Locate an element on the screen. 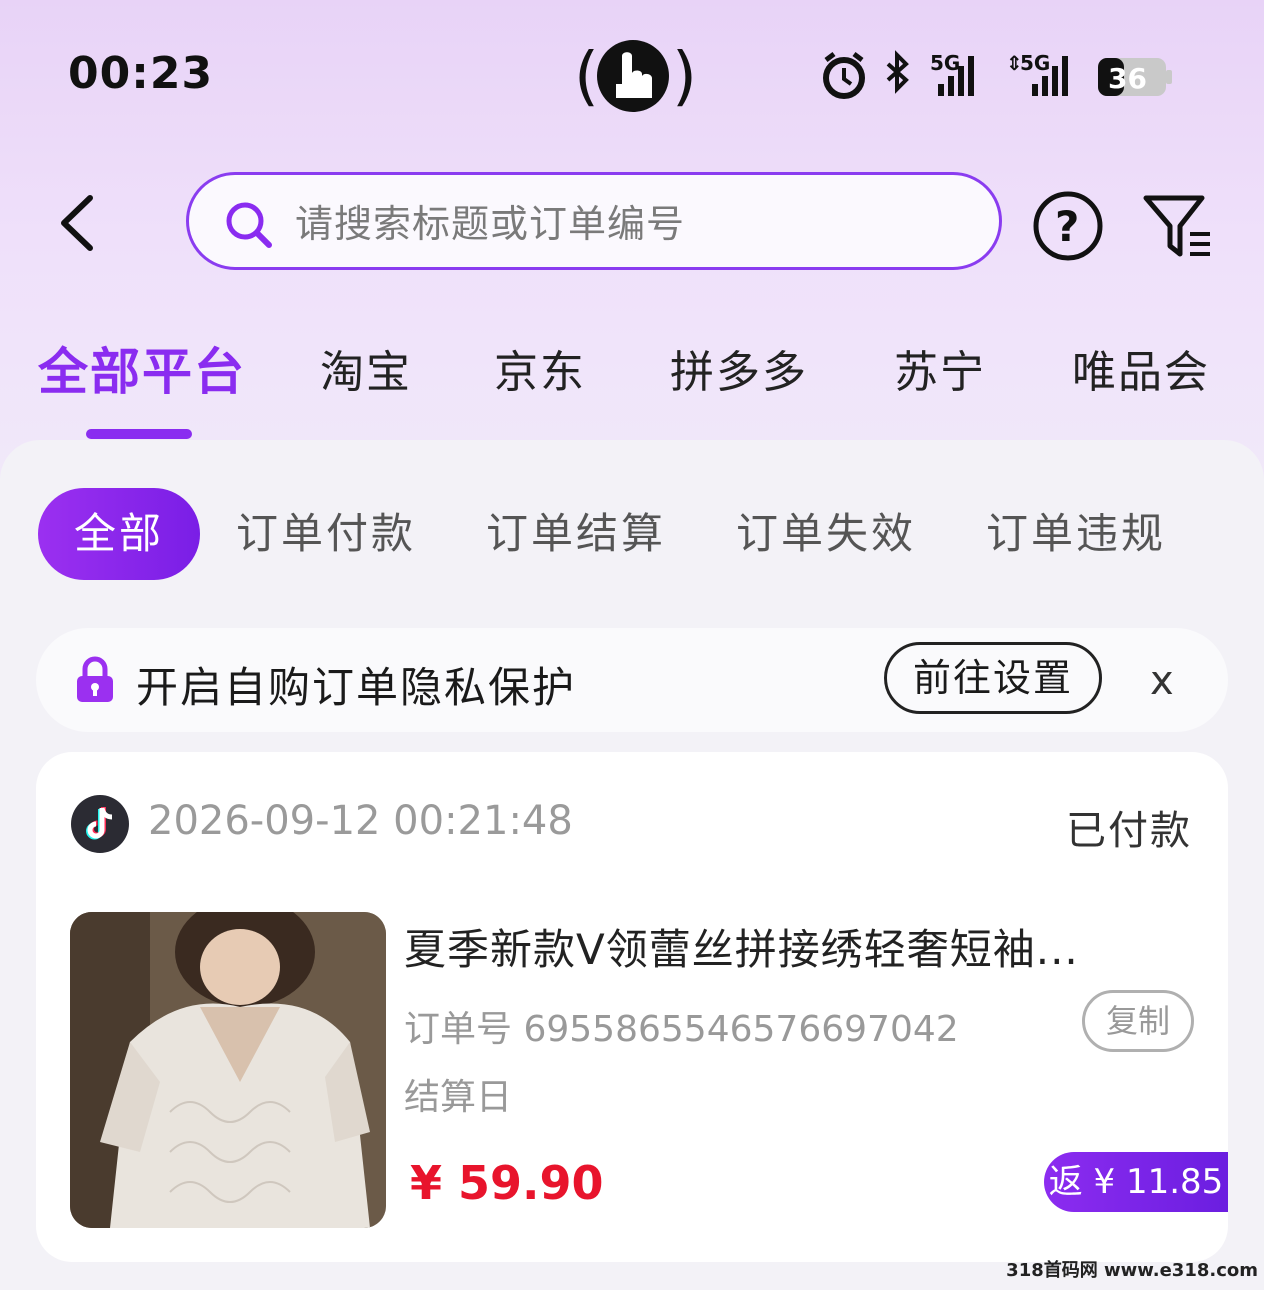  filter-order-paid: 订单付款 is located at coordinates (326, 534).